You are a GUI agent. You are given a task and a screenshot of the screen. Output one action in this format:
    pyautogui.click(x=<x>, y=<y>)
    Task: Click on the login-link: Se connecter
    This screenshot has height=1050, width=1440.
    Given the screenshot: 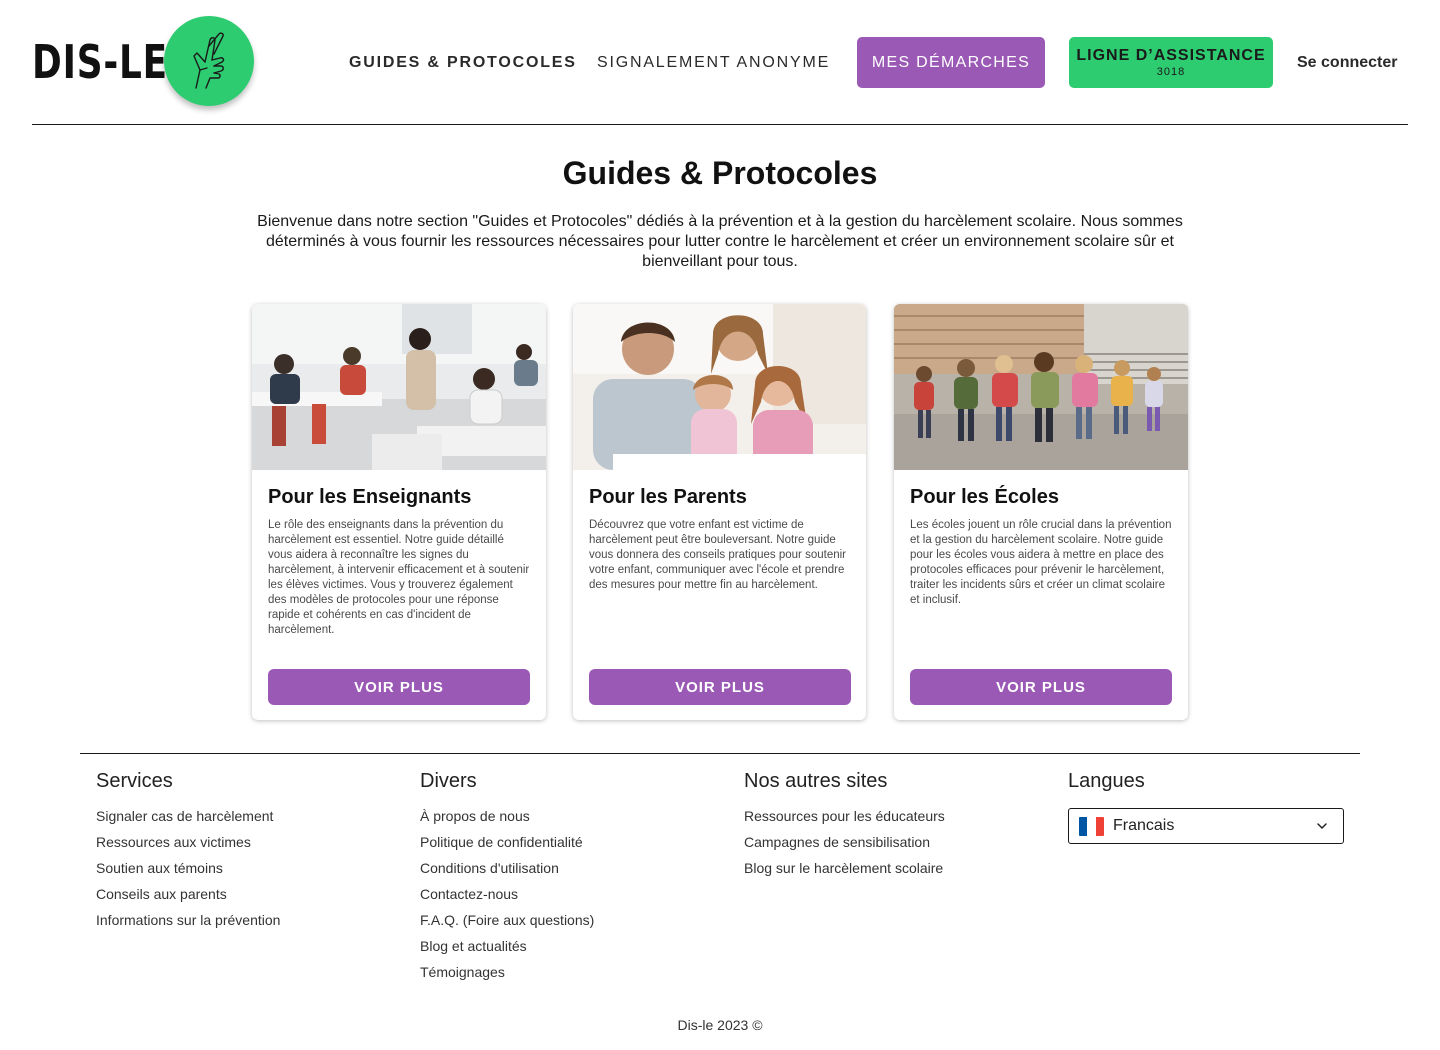 What is the action you would take?
    pyautogui.click(x=1347, y=62)
    